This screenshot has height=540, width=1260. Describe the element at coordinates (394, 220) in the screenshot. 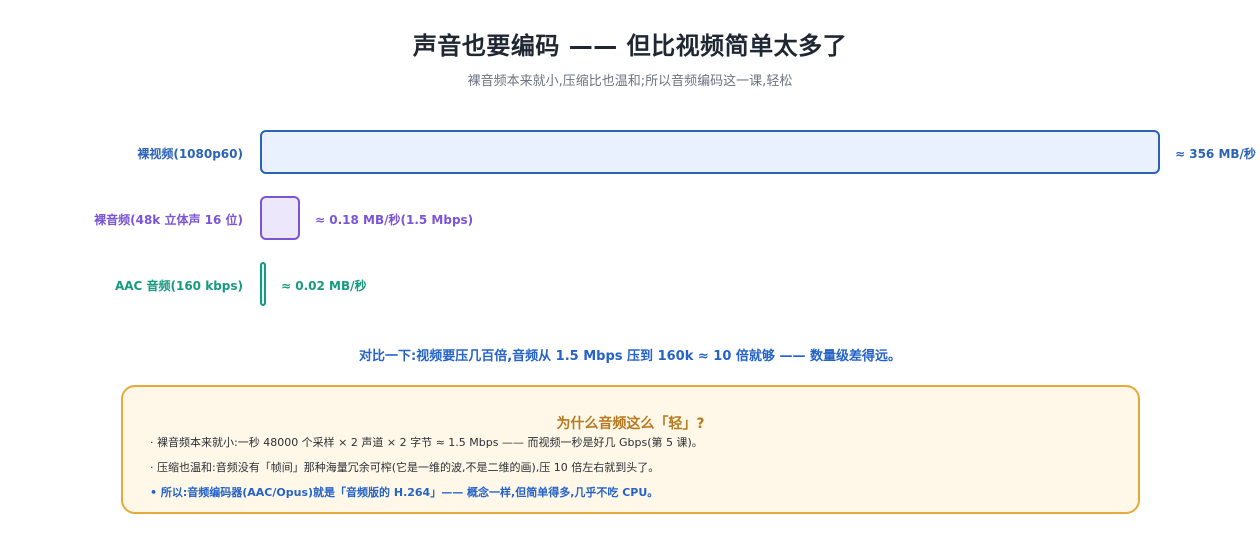

I see `row-value-raw-audio: ≈ 0.18 MB/秒(1.5 Mbps)` at that location.